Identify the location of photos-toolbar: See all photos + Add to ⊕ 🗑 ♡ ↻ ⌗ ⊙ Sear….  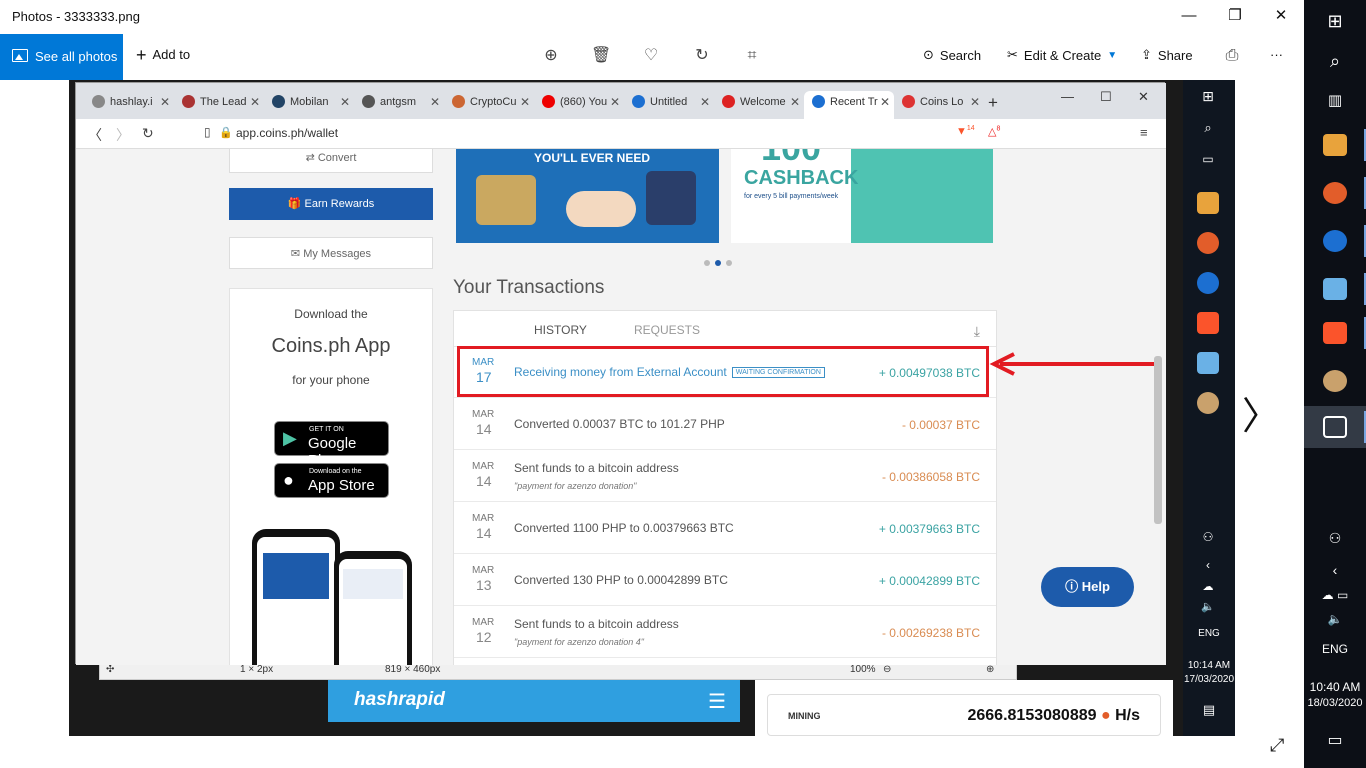
(652, 57).